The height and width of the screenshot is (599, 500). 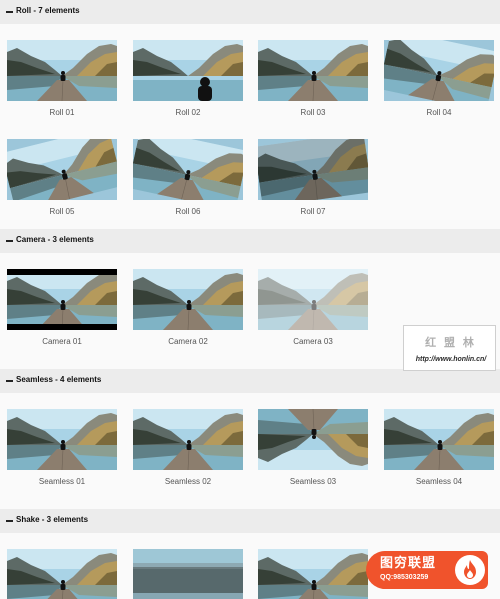 I want to click on section-header: Roll - 7 elements, so click(x=250, y=12).